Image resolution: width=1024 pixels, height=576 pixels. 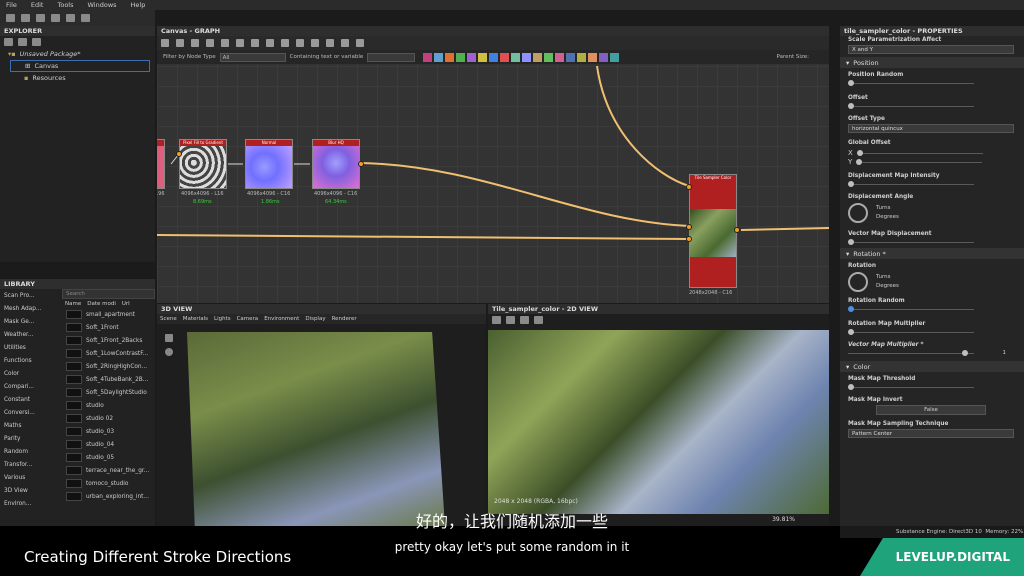 I want to click on node-tile-sampler-color: Tile Sampler Color, so click(x=713, y=231).